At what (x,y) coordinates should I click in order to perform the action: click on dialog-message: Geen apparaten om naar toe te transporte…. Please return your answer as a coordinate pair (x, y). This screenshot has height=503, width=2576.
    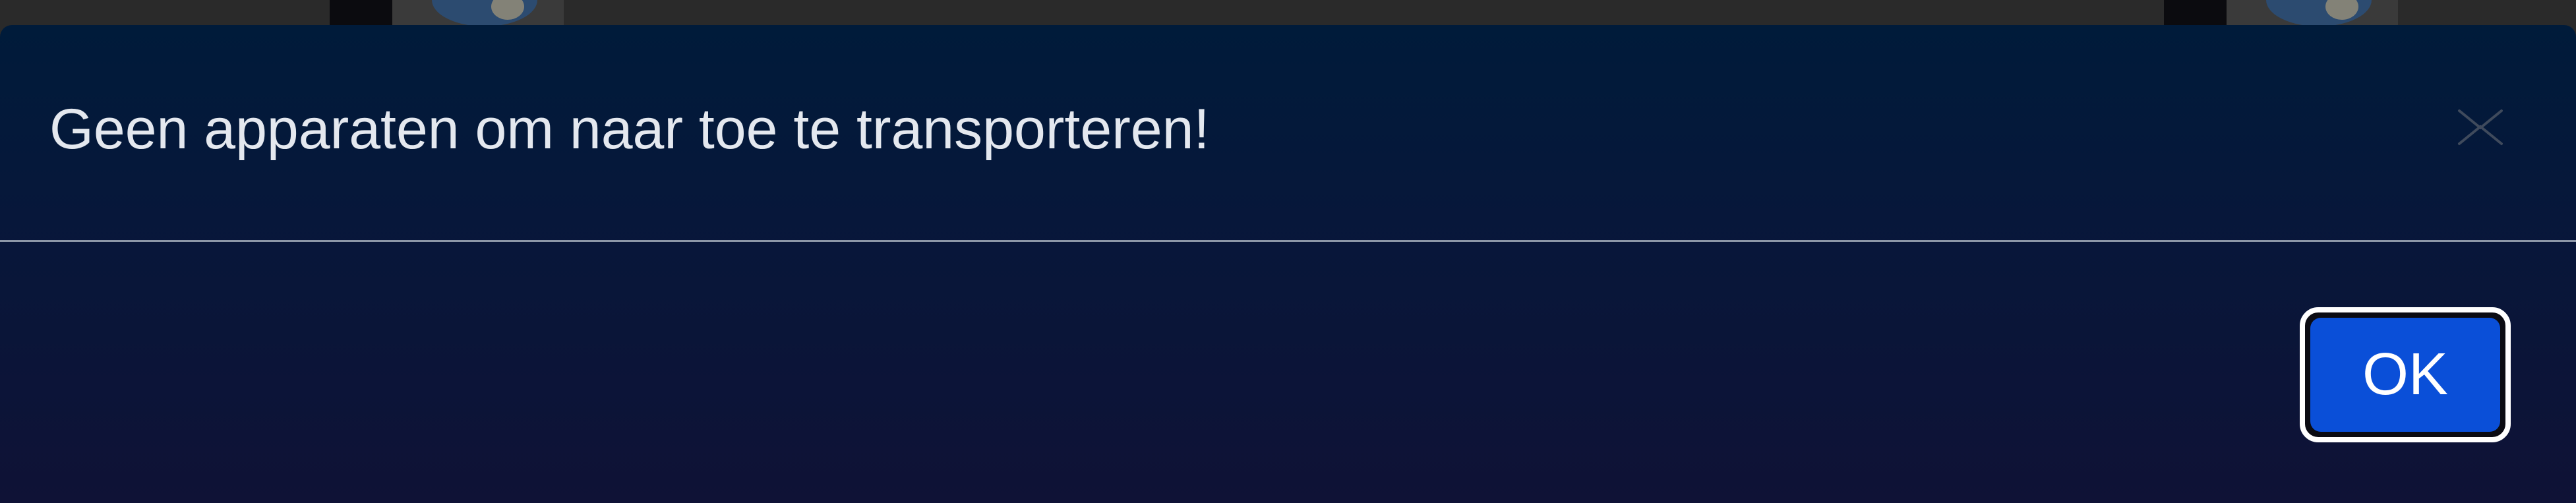
    Looking at the image, I should click on (629, 129).